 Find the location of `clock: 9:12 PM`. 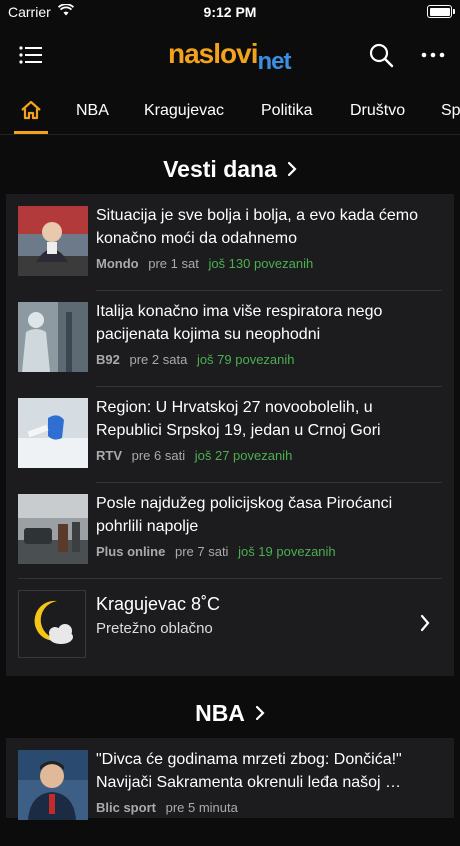

clock: 9:12 PM is located at coordinates (230, 12).